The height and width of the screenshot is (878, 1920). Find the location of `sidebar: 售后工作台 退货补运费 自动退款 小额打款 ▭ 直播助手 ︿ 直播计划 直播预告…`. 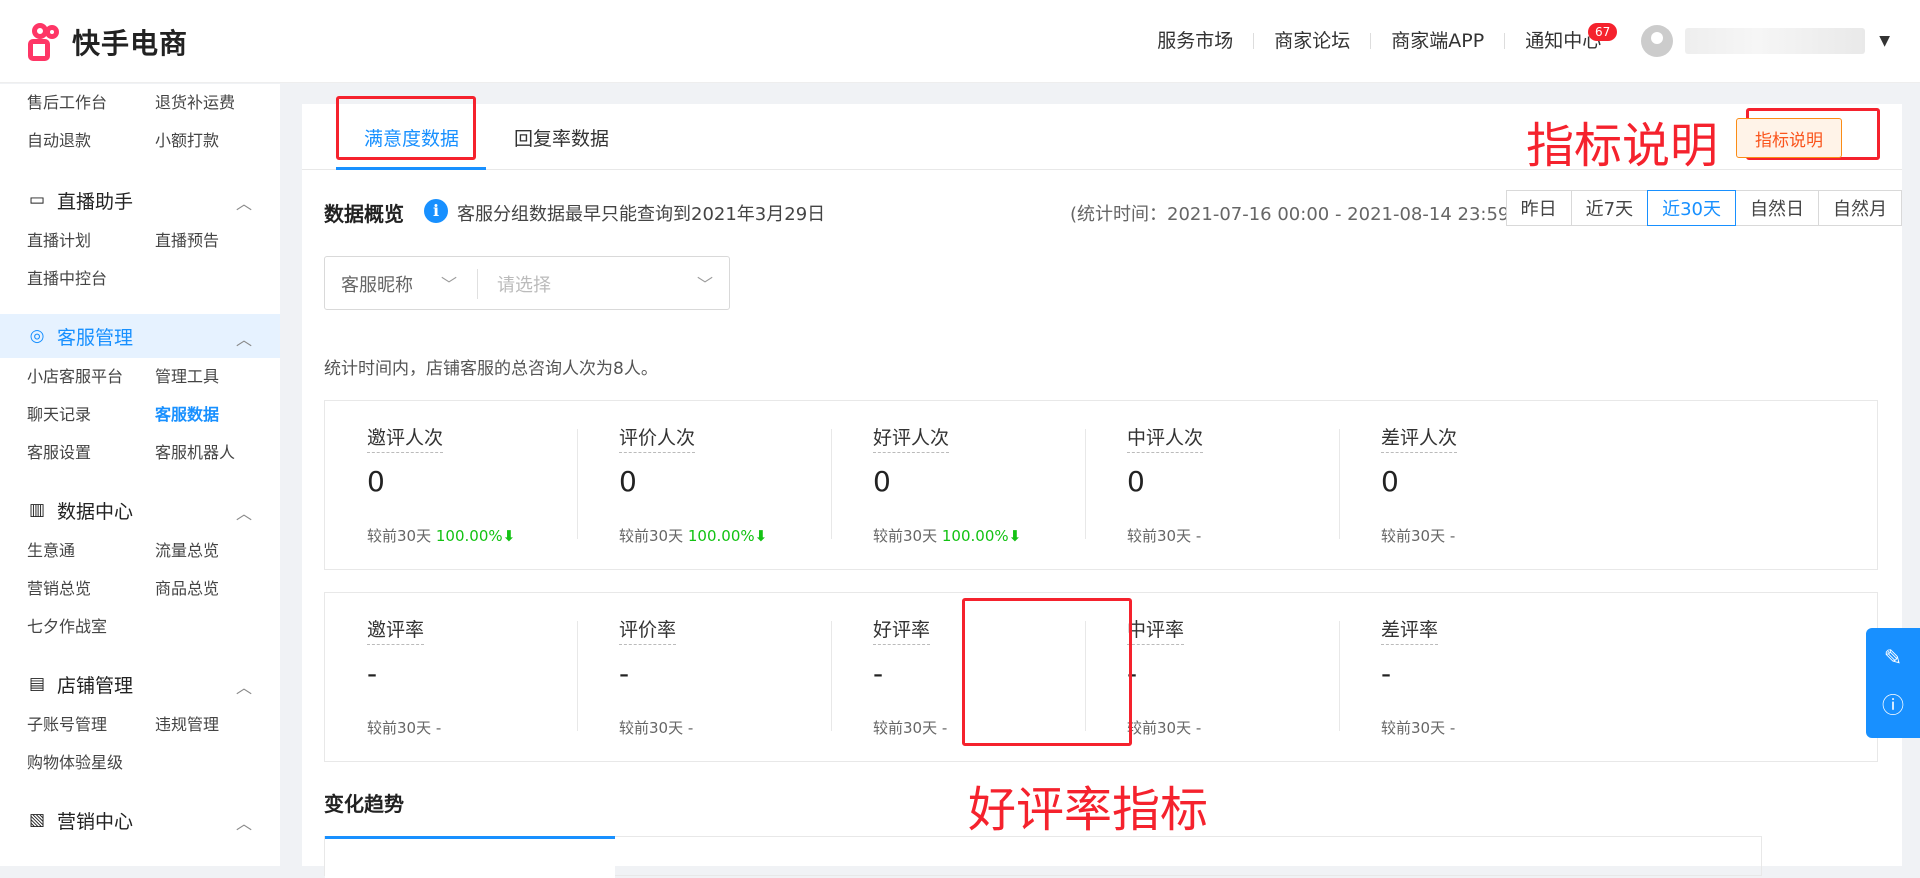

sidebar: 售后工作台 退货补运费 自动退款 小额打款 ▭ 直播助手 ︿ 直播计划 直播预告… is located at coordinates (140, 475).